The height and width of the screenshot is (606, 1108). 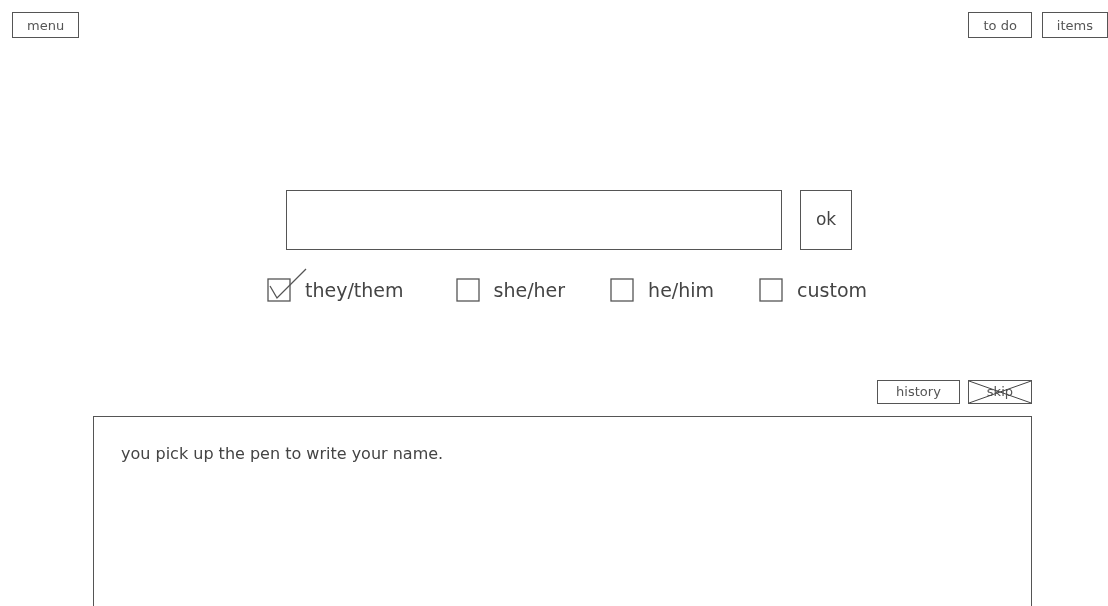 What do you see at coordinates (1000, 25) in the screenshot?
I see `nav-button: to do` at bounding box center [1000, 25].